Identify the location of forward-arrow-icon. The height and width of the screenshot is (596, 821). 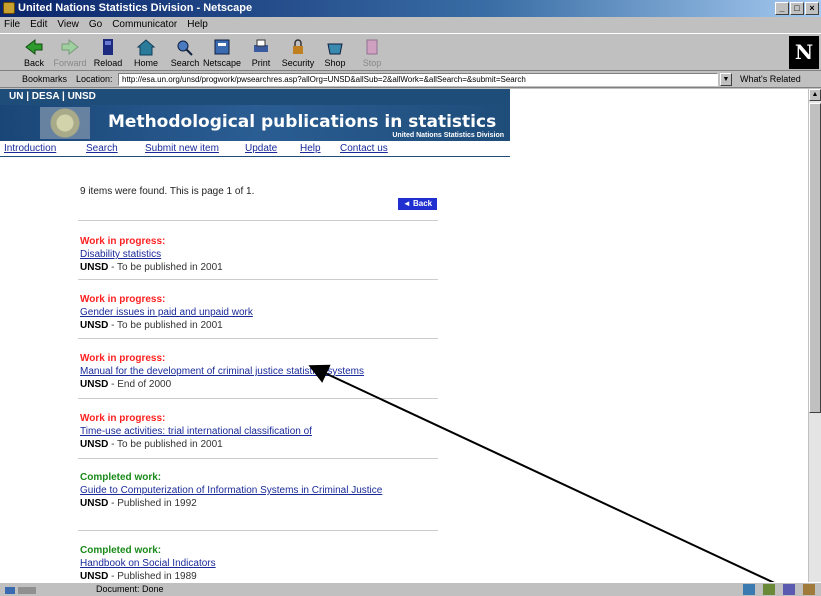
(70, 47).